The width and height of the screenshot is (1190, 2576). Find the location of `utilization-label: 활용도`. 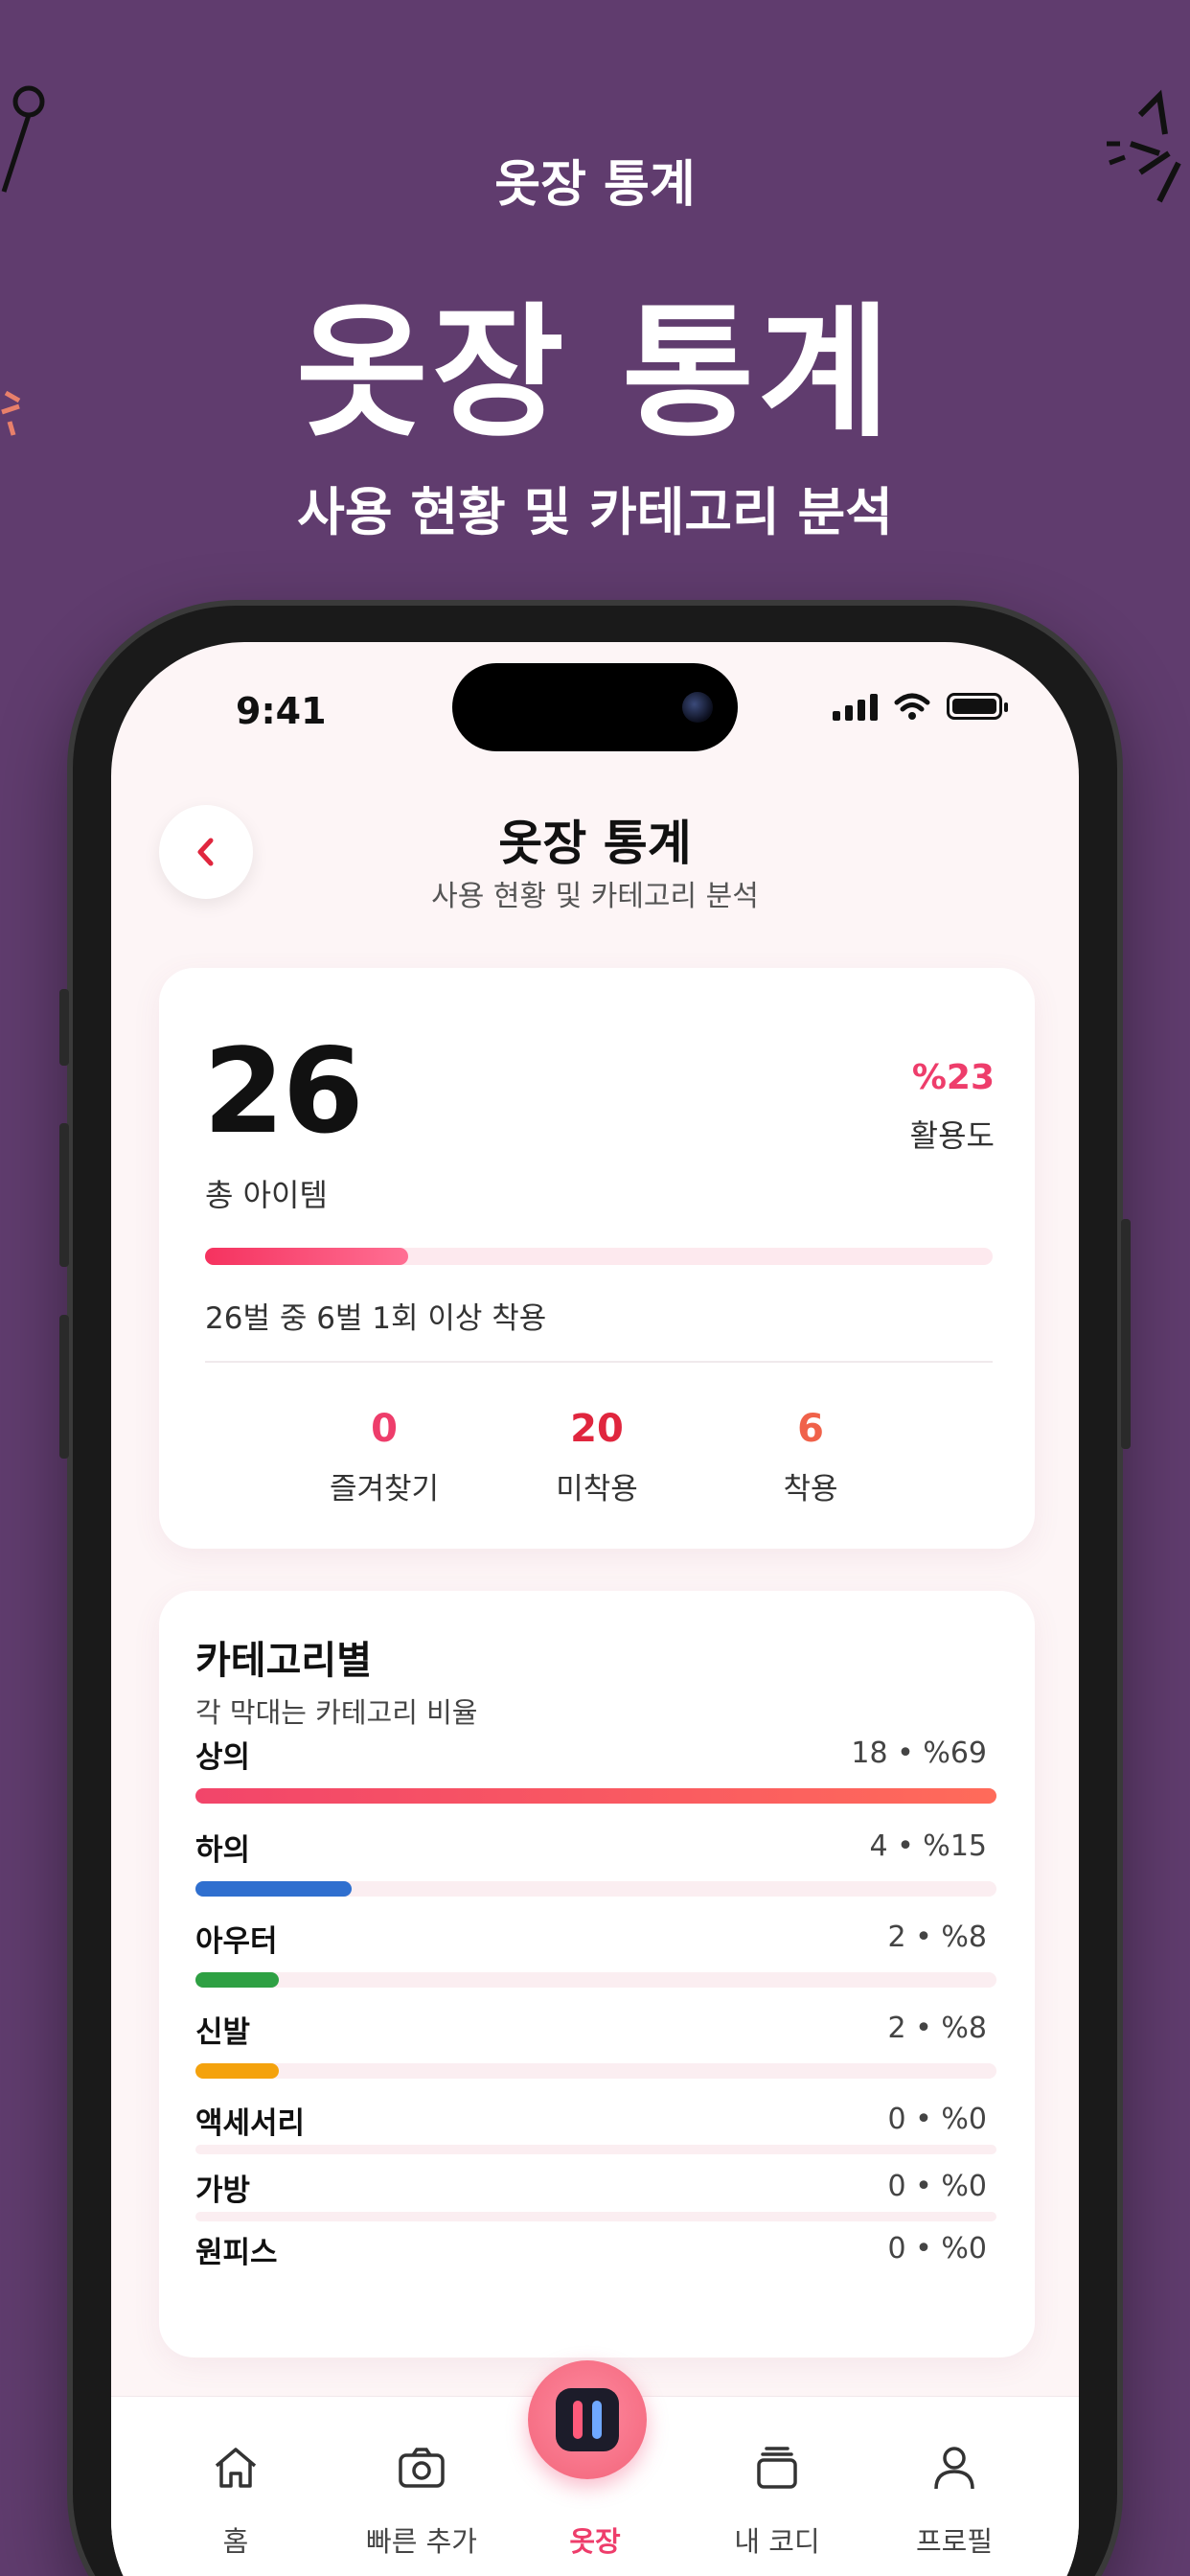

utilization-label: 활용도 is located at coordinates (952, 1135).